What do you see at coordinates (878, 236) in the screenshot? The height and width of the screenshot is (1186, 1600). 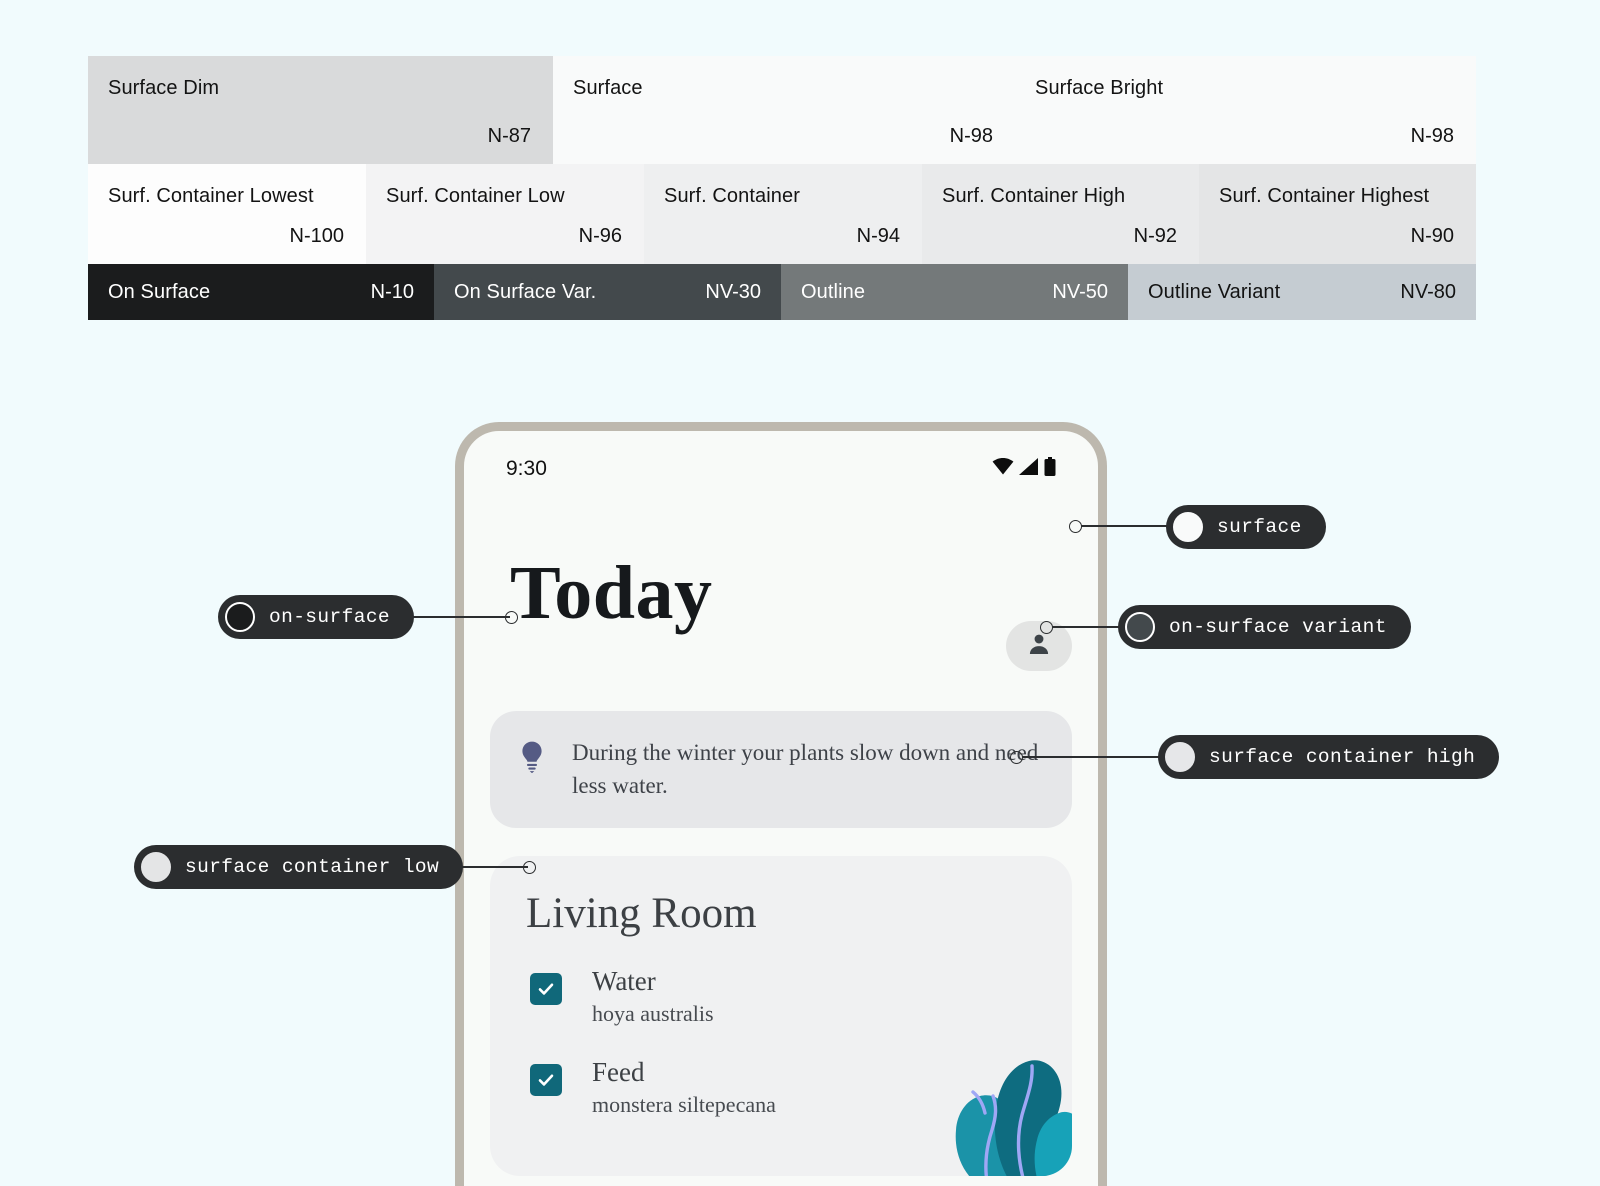 I see `swatch-code: N-94` at bounding box center [878, 236].